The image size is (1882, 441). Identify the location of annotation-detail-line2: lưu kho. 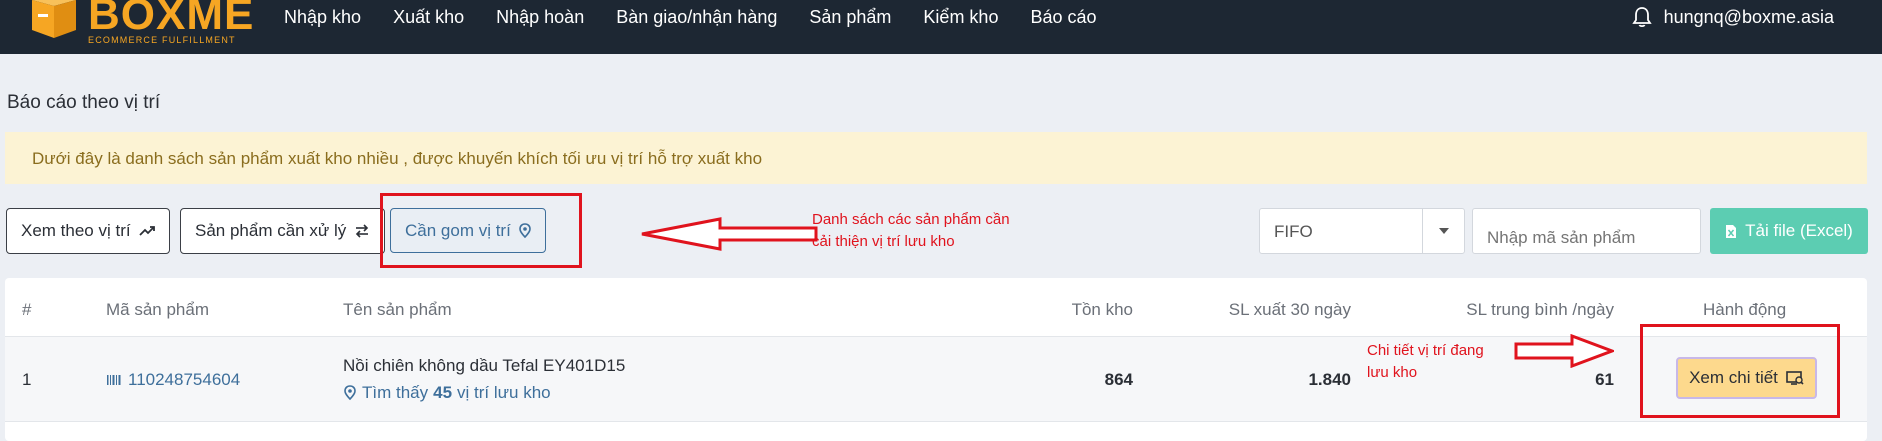
(1392, 372).